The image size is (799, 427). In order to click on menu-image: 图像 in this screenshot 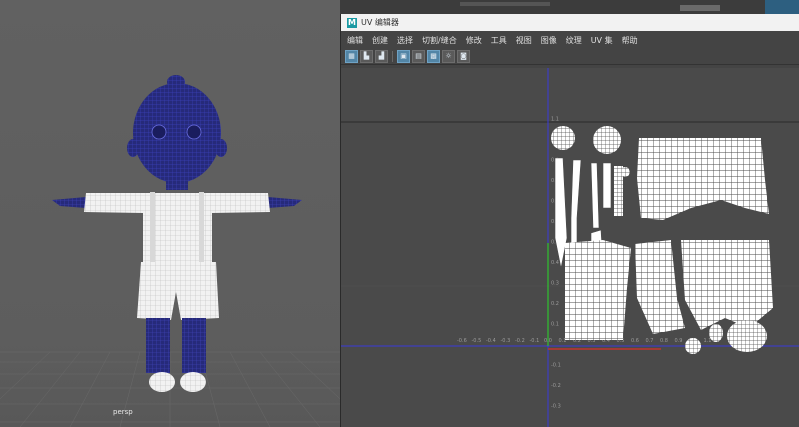, I will do `click(549, 40)`.